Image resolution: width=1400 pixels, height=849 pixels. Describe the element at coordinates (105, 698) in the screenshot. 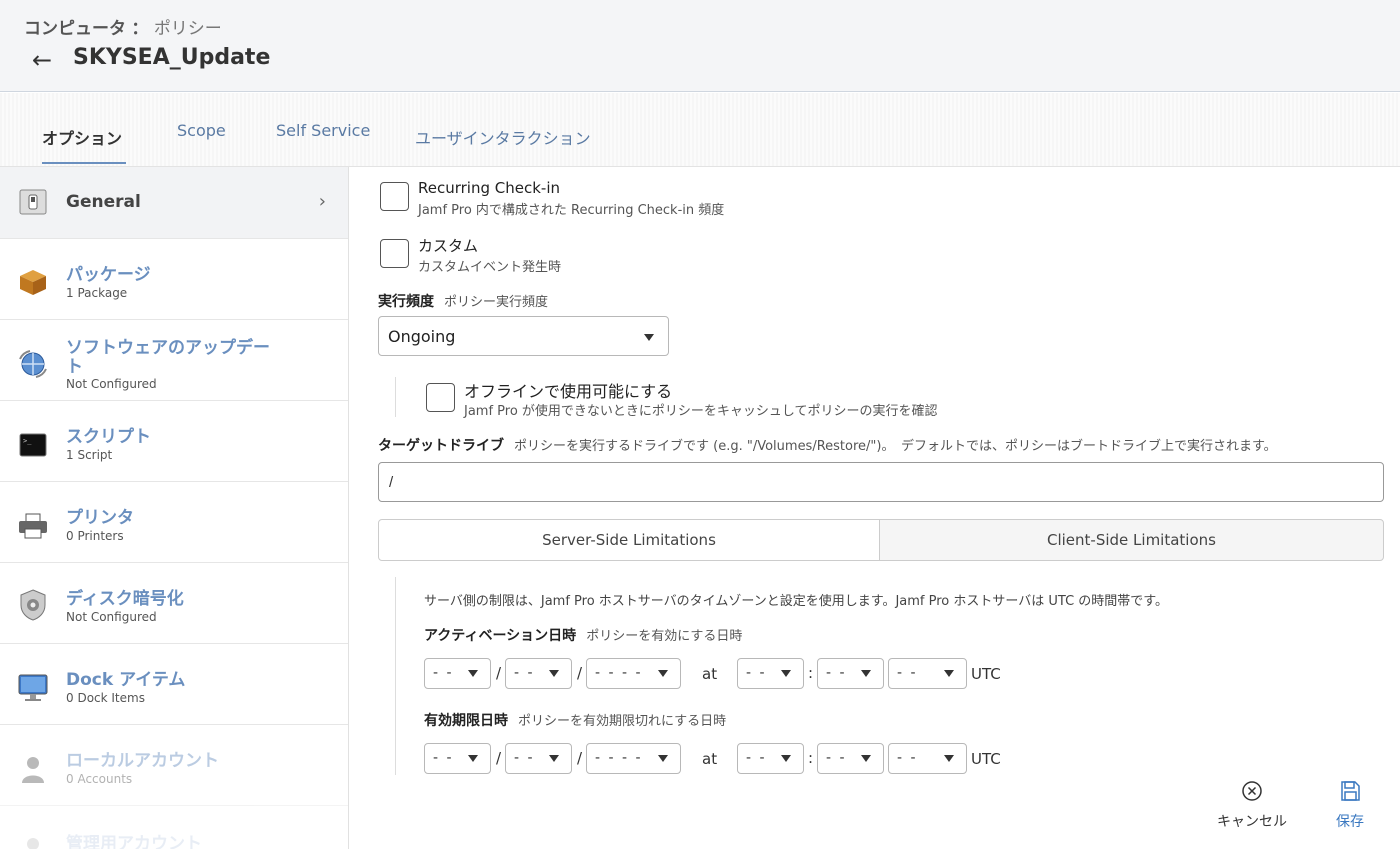

I see `sidebar-item-count: 0 Dock Items` at that location.